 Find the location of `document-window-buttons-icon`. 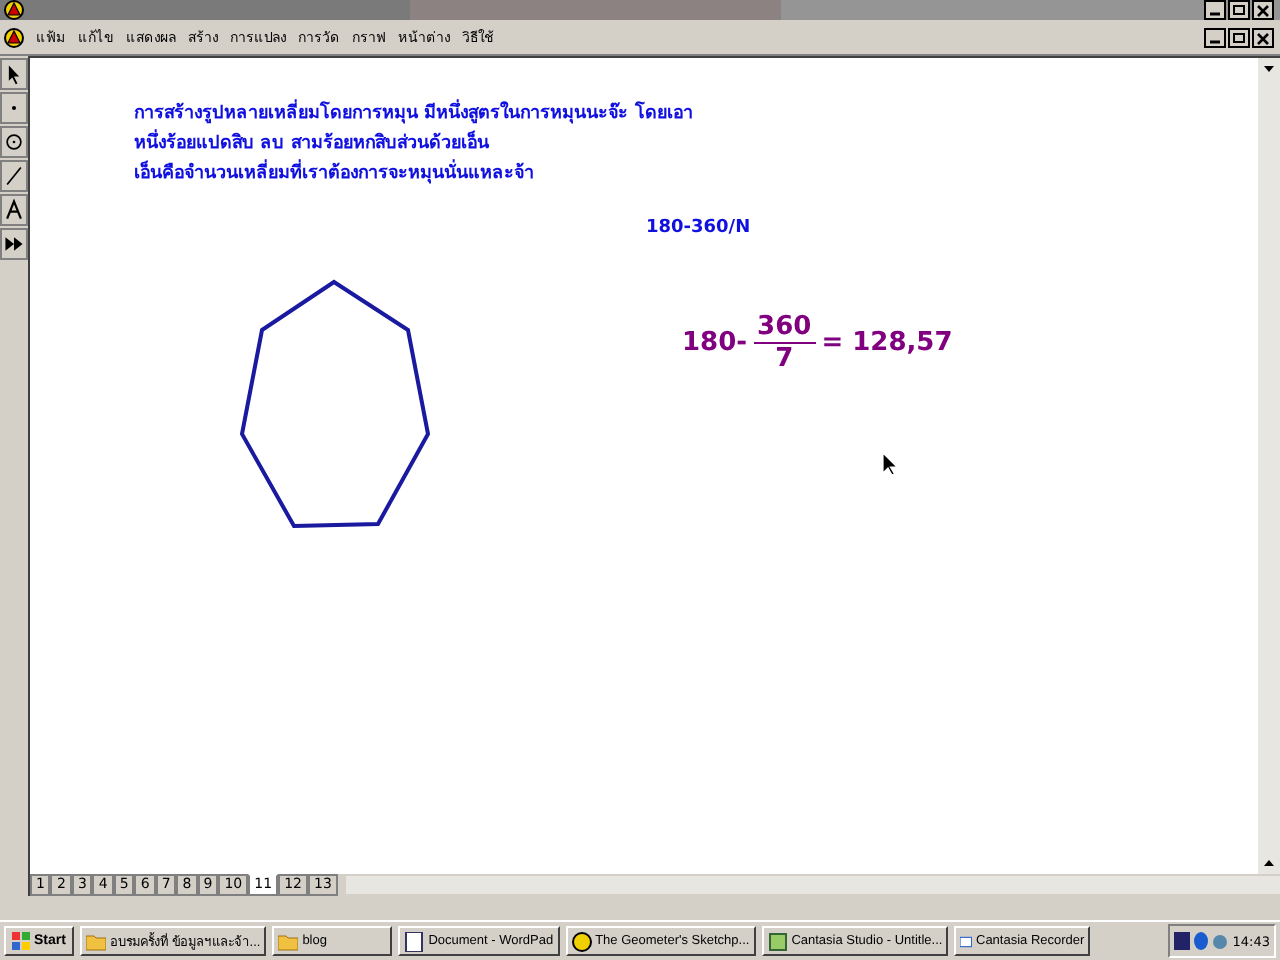

document-window-buttons-icon is located at coordinates (1240, 37).